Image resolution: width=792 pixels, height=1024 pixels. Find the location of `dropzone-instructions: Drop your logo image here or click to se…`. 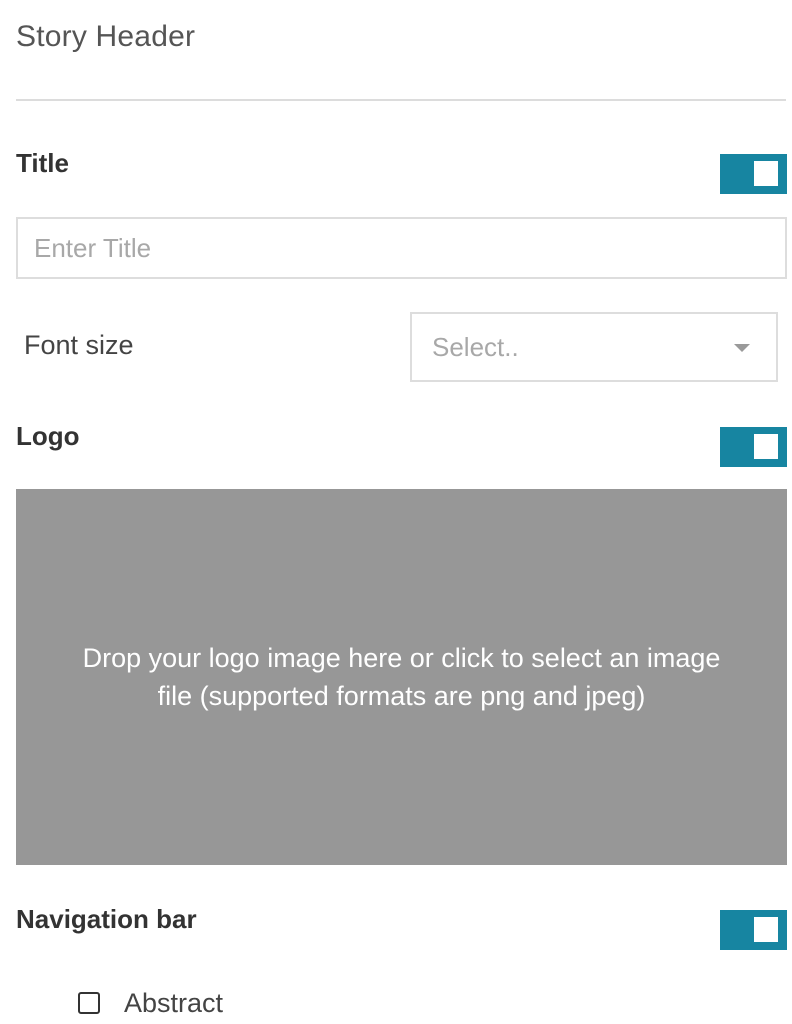

dropzone-instructions: Drop your logo image here or click to se… is located at coordinates (401, 677).